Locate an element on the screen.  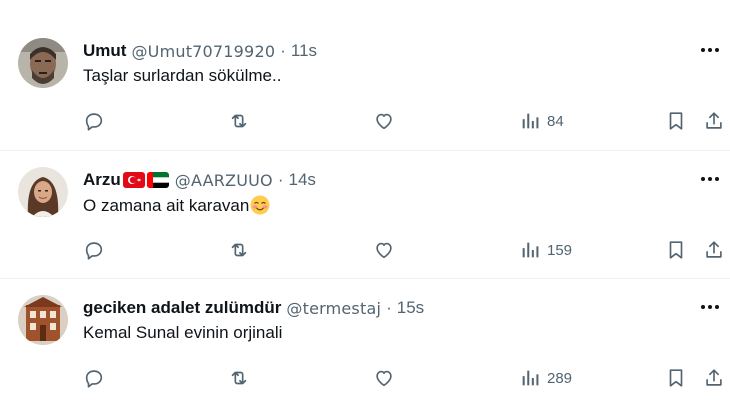
name-flags is located at coordinates (145, 180).